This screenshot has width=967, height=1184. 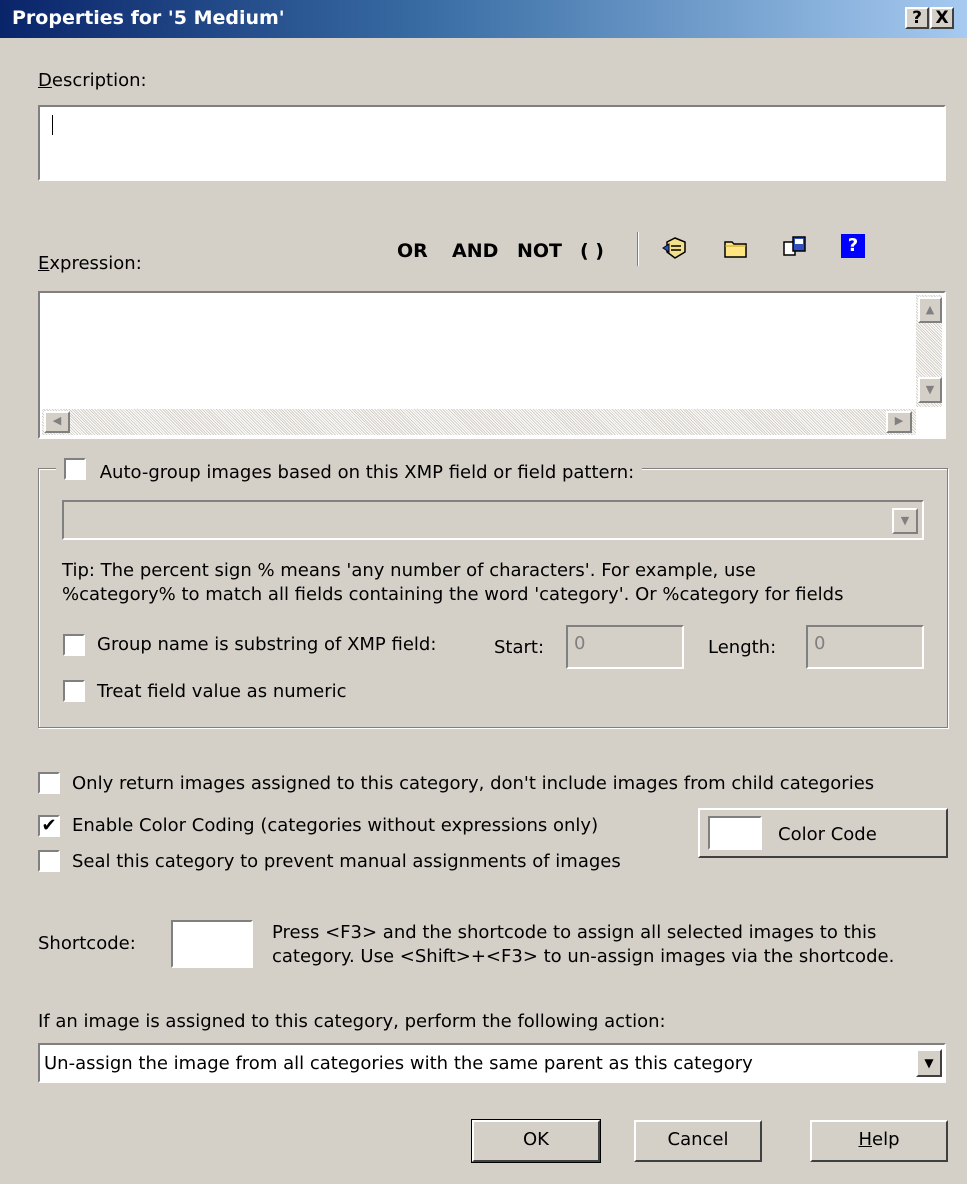 What do you see at coordinates (212, 944) in the screenshot?
I see `shortcode-input` at bounding box center [212, 944].